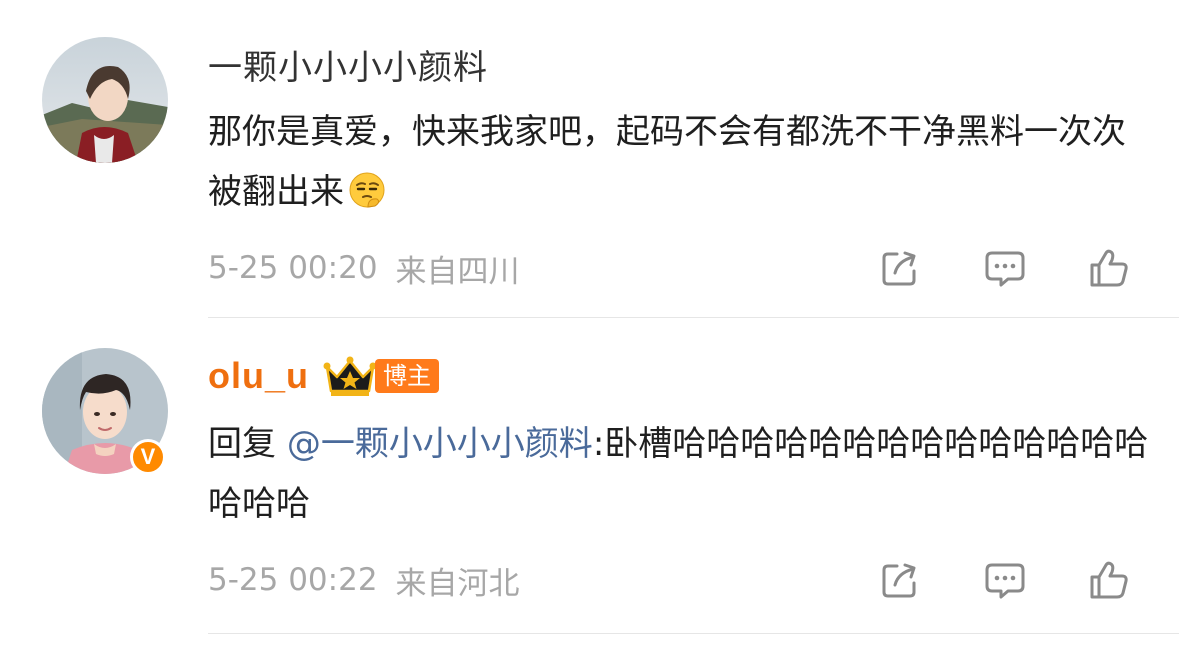 This screenshot has height=645, width=1179. I want to click on location: 来自四川, so click(457, 271).